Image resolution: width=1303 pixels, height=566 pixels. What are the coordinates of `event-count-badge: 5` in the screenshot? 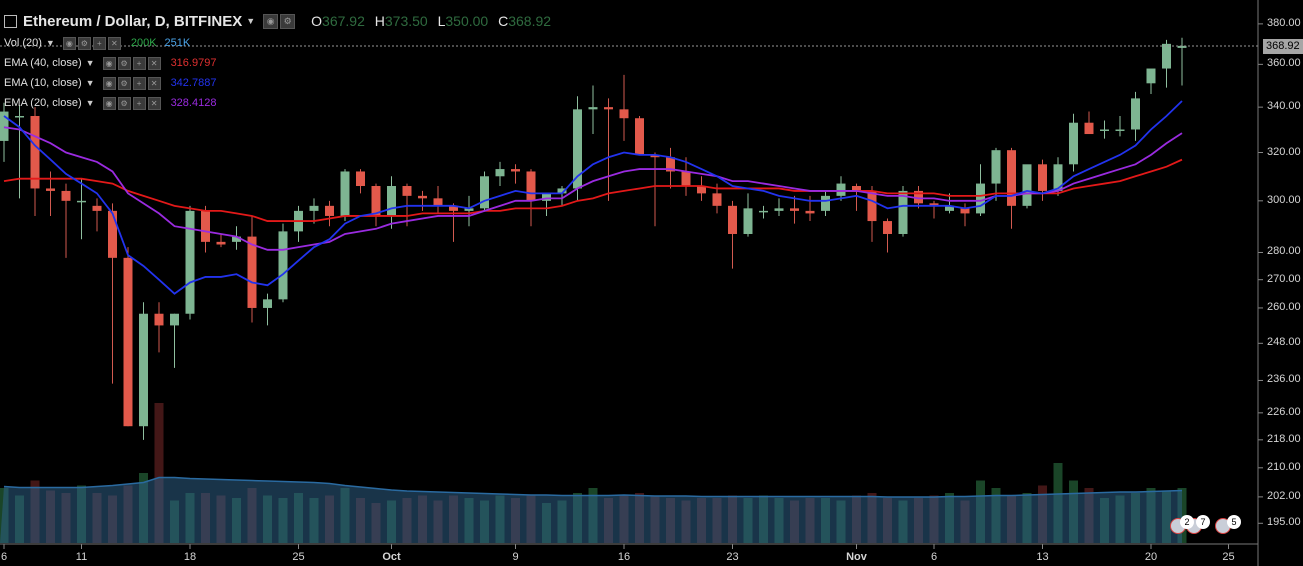 It's located at (1234, 522).